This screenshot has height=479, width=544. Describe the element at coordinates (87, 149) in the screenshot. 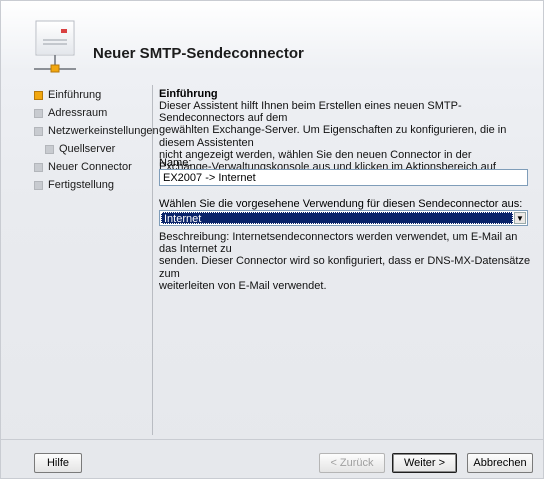

I see `nav-step-label: Quellserver` at that location.